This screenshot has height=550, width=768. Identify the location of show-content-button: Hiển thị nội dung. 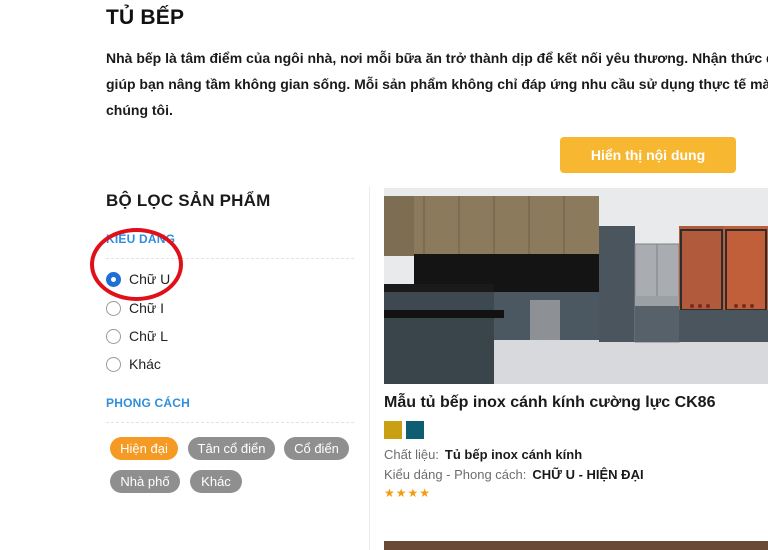
(648, 155).